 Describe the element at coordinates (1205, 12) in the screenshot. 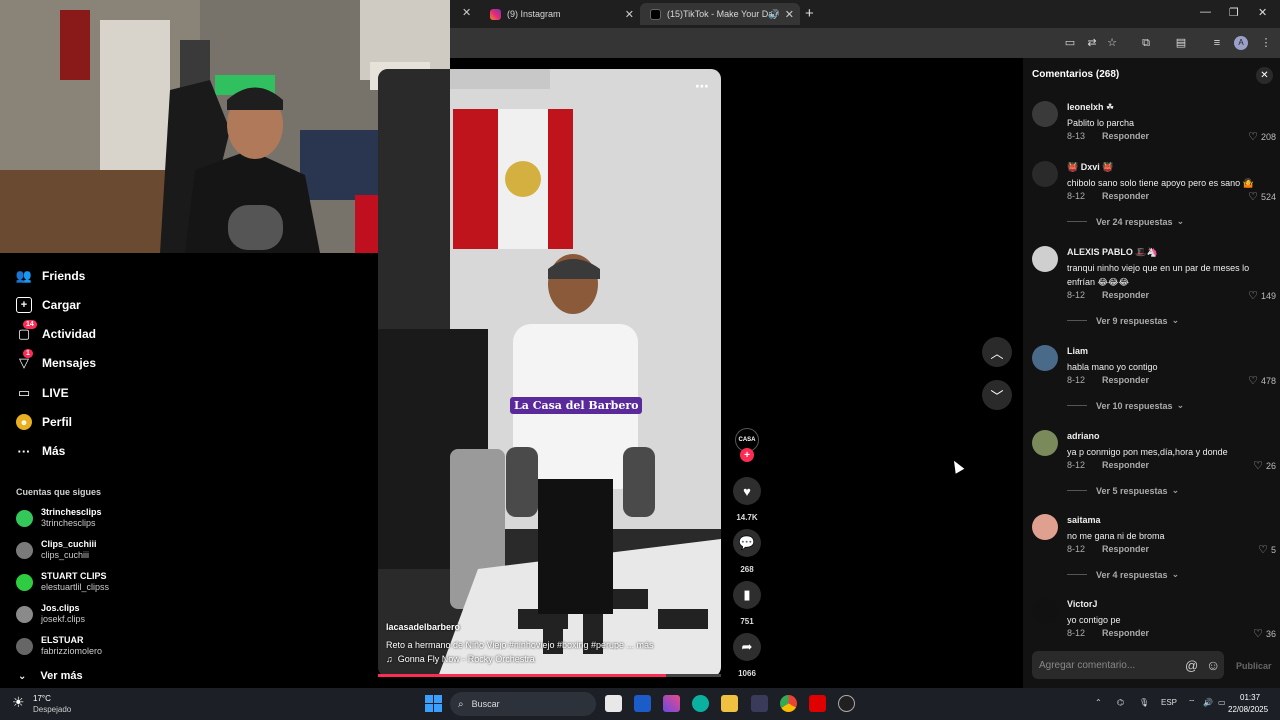

I see `minimize-icon: —` at that location.